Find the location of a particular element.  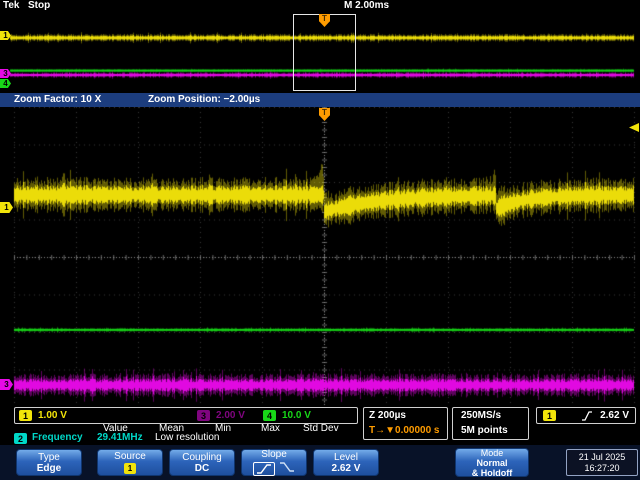

menu-source-button: Source 1 is located at coordinates (130, 462).